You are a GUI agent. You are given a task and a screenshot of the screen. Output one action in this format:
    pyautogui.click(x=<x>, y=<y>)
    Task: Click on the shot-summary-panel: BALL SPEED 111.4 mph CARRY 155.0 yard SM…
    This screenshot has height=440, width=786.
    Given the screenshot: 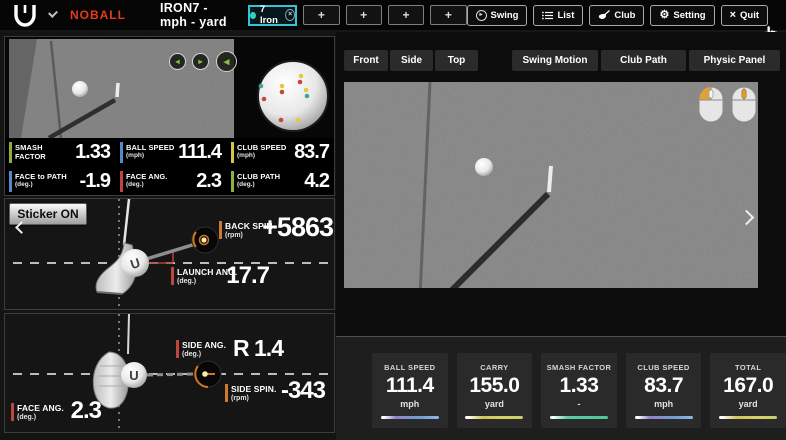 What is the action you would take?
    pyautogui.click(x=561, y=388)
    